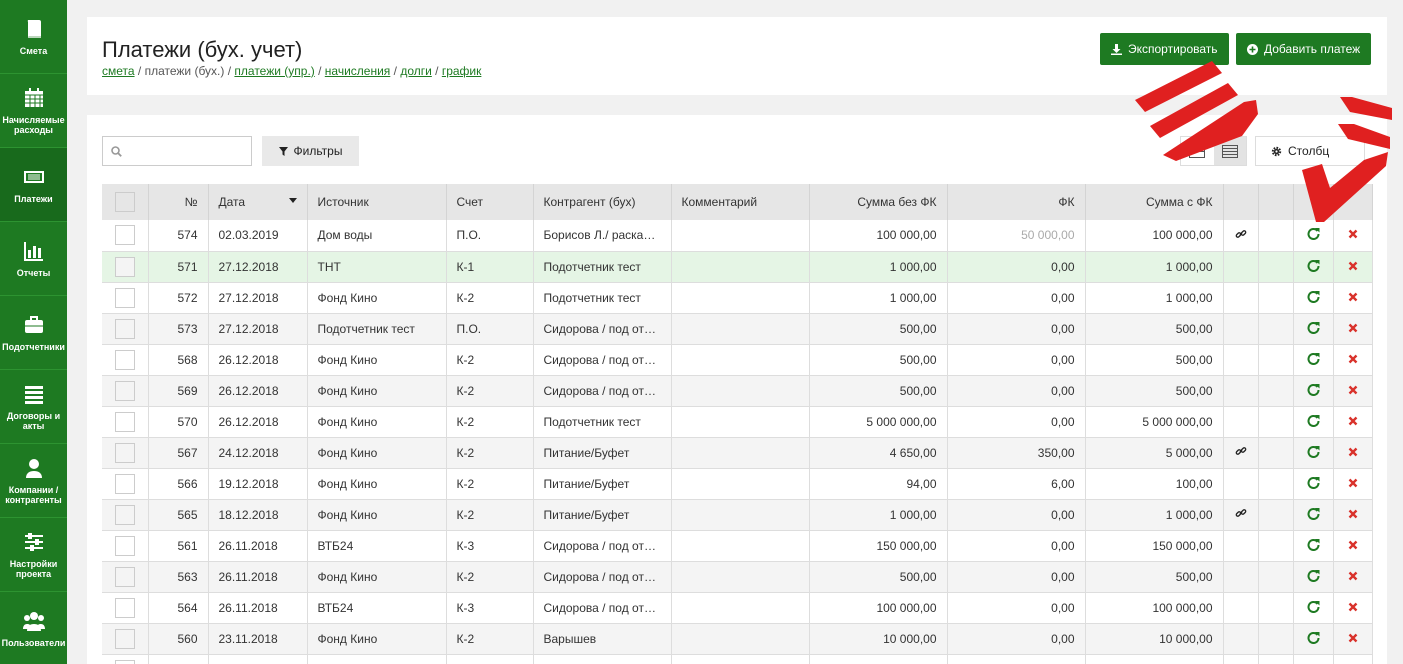 This screenshot has width=1403, height=664. I want to click on search-input, so click(177, 151).